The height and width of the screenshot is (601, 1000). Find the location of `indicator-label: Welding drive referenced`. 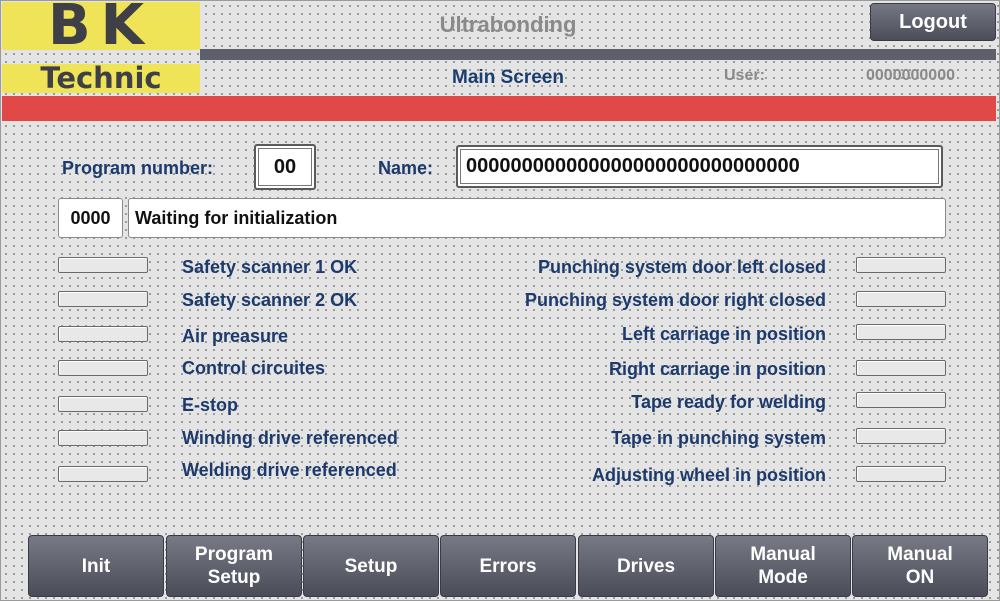

indicator-label: Welding drive referenced is located at coordinates (289, 470).